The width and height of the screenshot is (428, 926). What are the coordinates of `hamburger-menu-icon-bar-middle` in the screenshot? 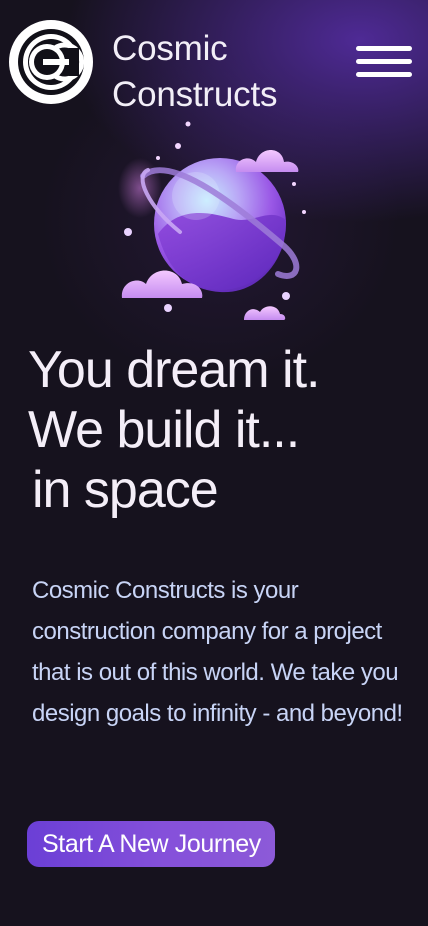 It's located at (384, 61).